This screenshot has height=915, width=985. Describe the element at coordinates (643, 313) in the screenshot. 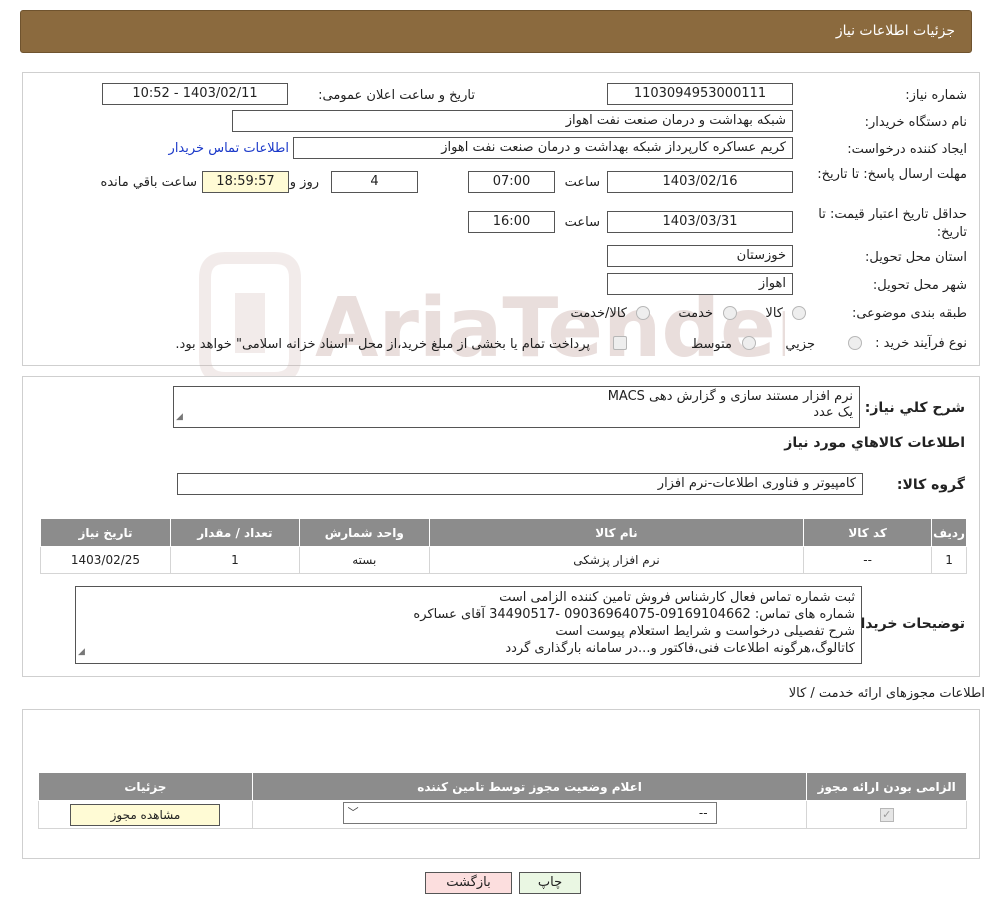

I see `category-radio-goods-service` at that location.